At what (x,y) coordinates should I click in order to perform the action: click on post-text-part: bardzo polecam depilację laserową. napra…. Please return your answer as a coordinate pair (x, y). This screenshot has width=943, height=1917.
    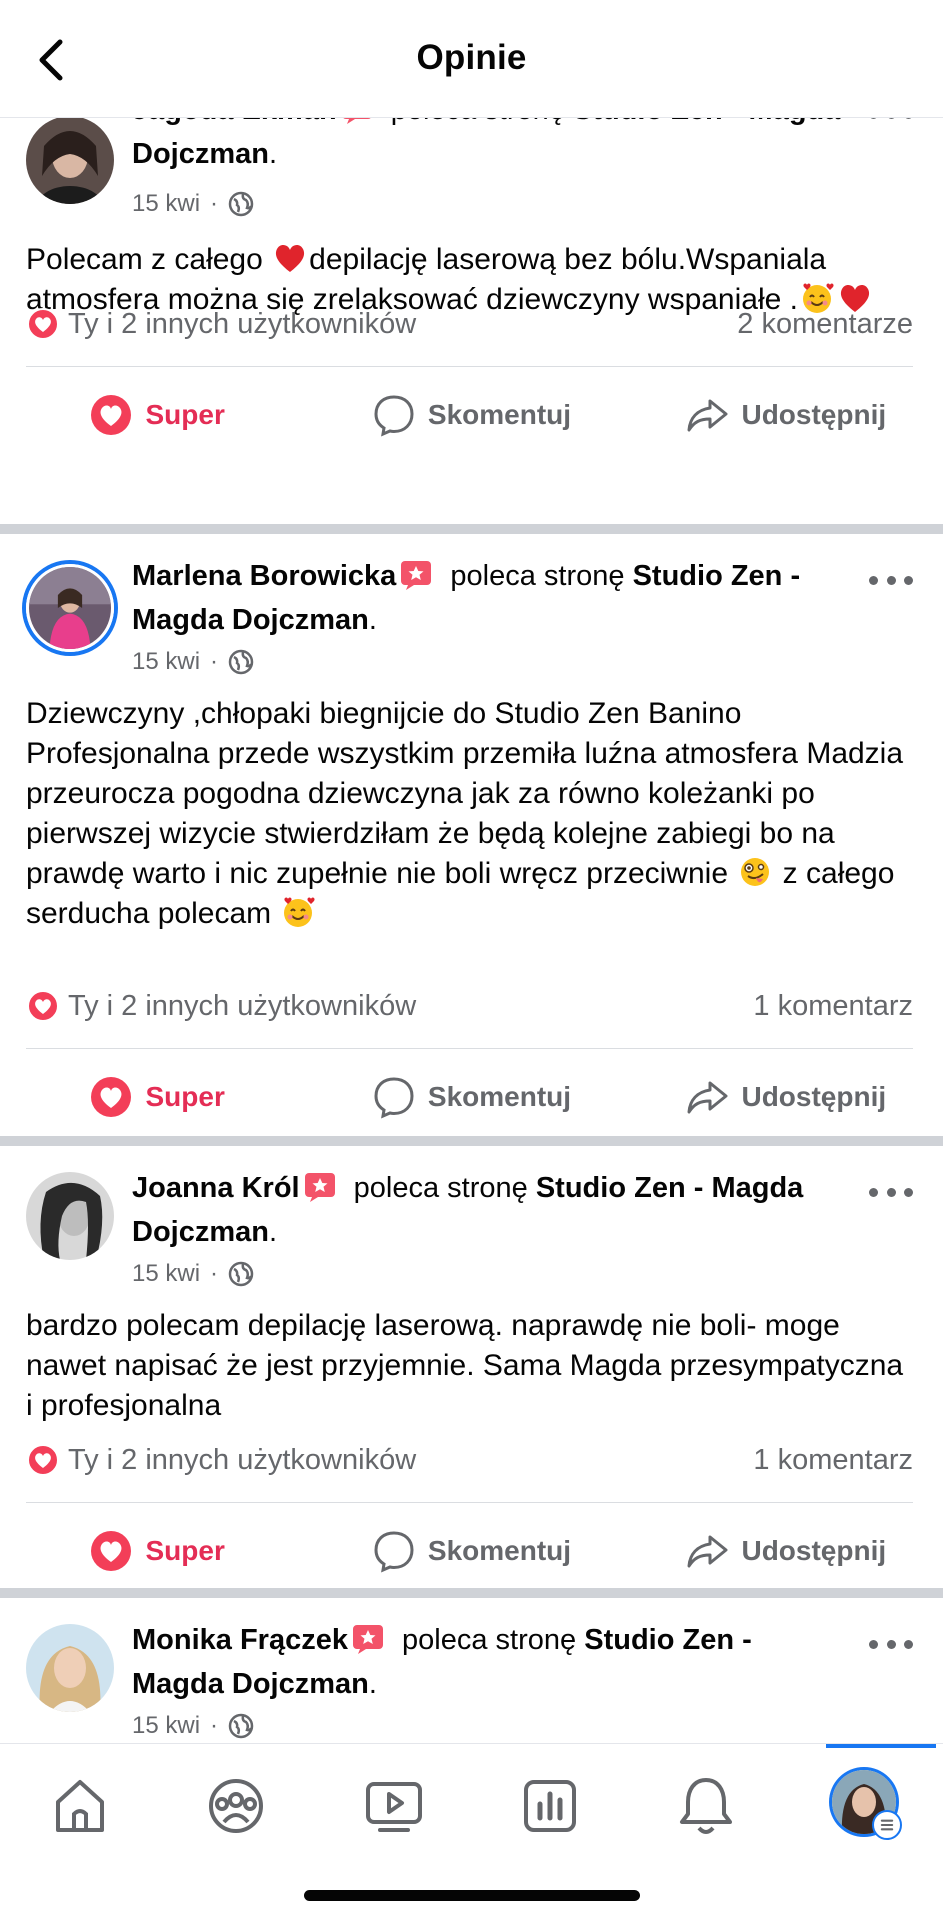
    Looking at the image, I should click on (465, 1365).